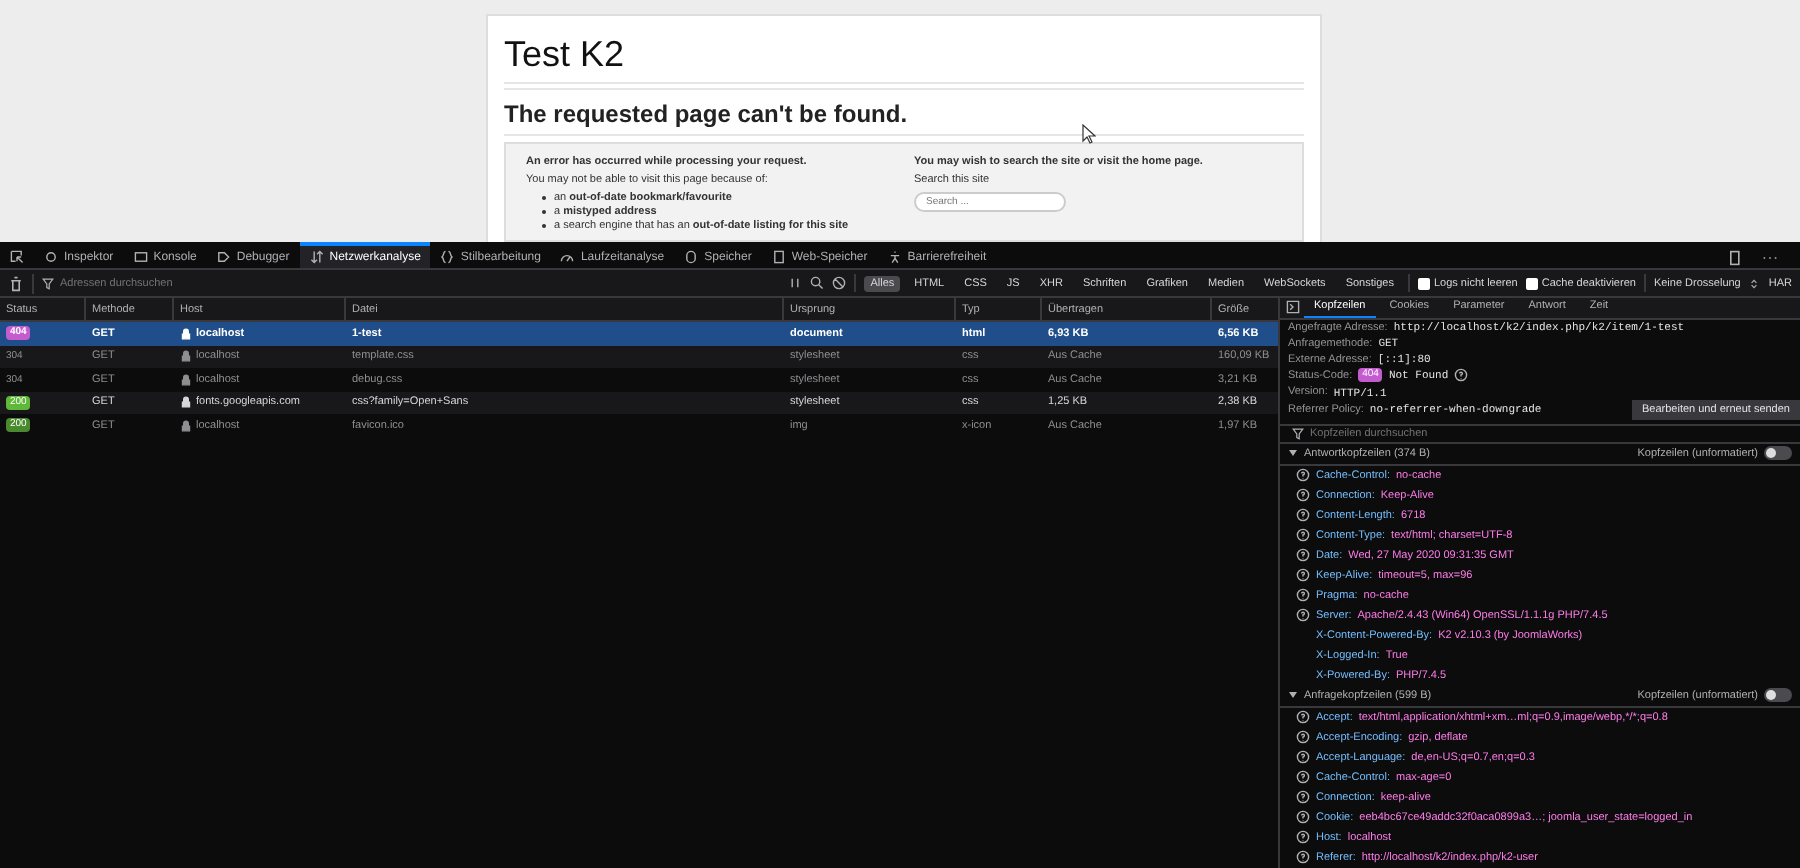  Describe the element at coordinates (447, 257) in the screenshot. I see `braces-icon` at that location.